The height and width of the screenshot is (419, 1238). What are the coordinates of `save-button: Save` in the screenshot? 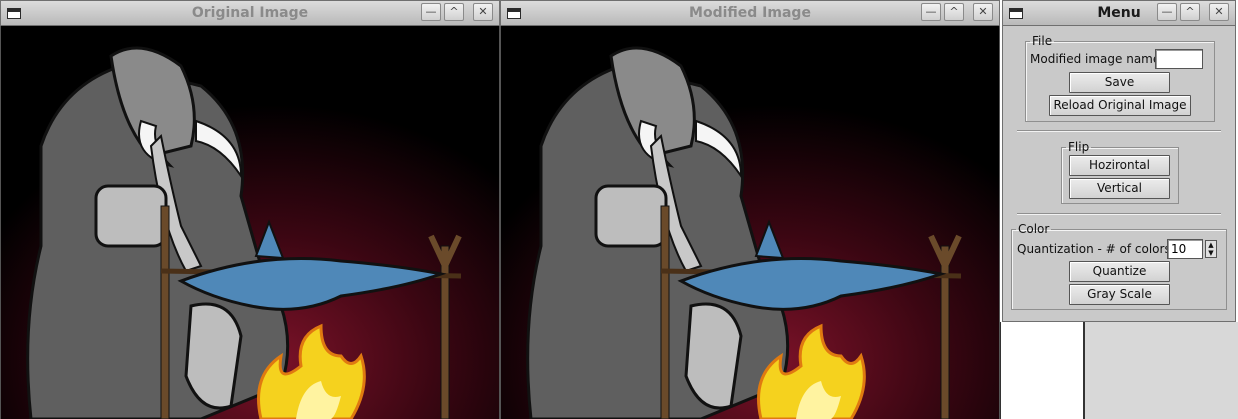 It's located at (1119, 82).